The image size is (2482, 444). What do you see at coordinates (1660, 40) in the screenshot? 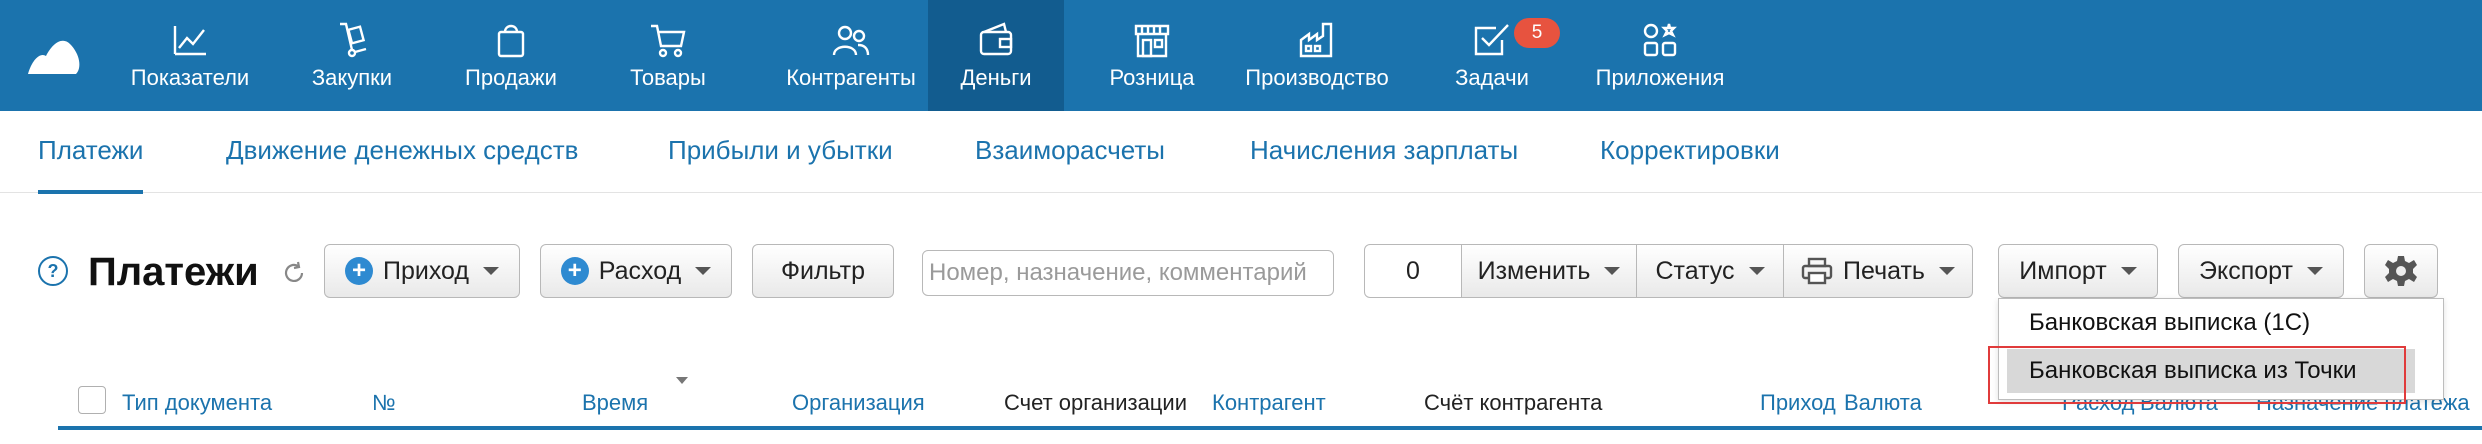
I see `apps-icon` at bounding box center [1660, 40].